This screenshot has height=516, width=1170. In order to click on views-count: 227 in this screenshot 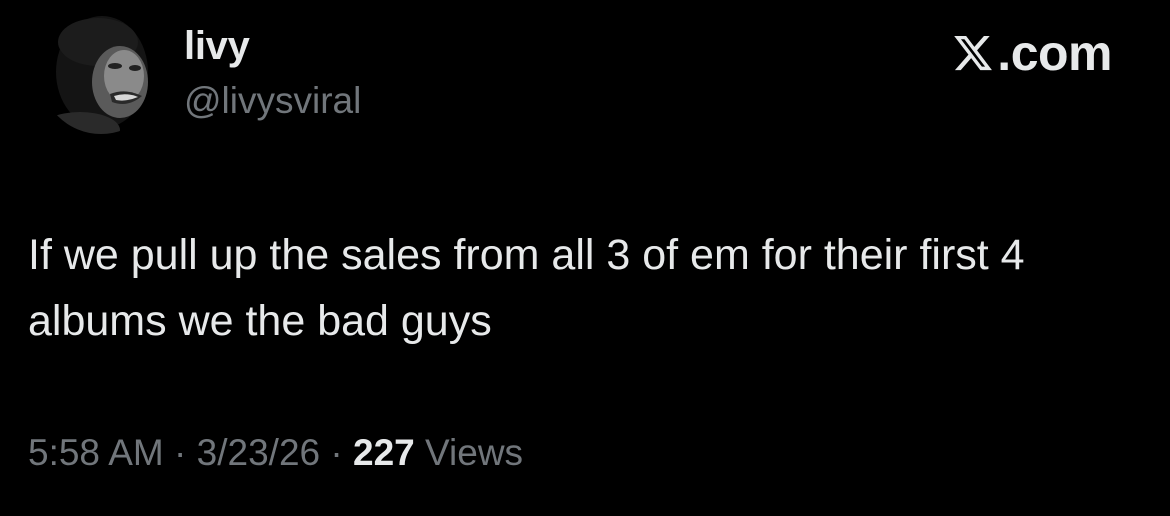, I will do `click(384, 452)`.